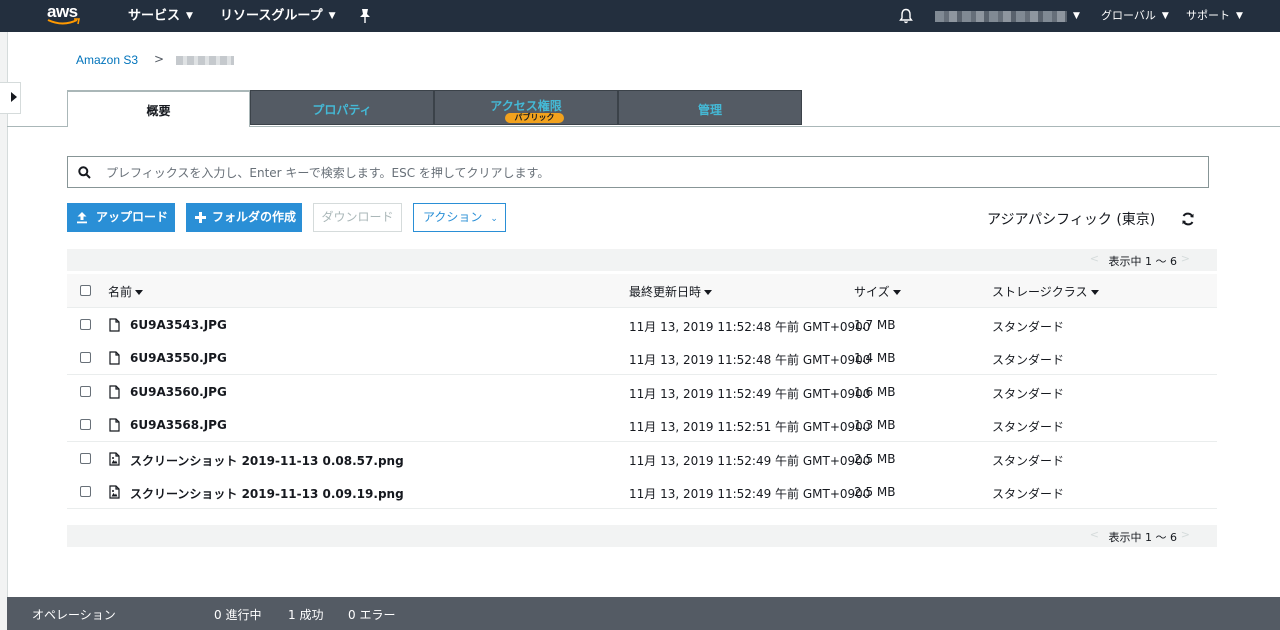 The image size is (1280, 630). Describe the element at coordinates (453, 217) in the screenshot. I see `actions-dropdown-label: アクション` at that location.